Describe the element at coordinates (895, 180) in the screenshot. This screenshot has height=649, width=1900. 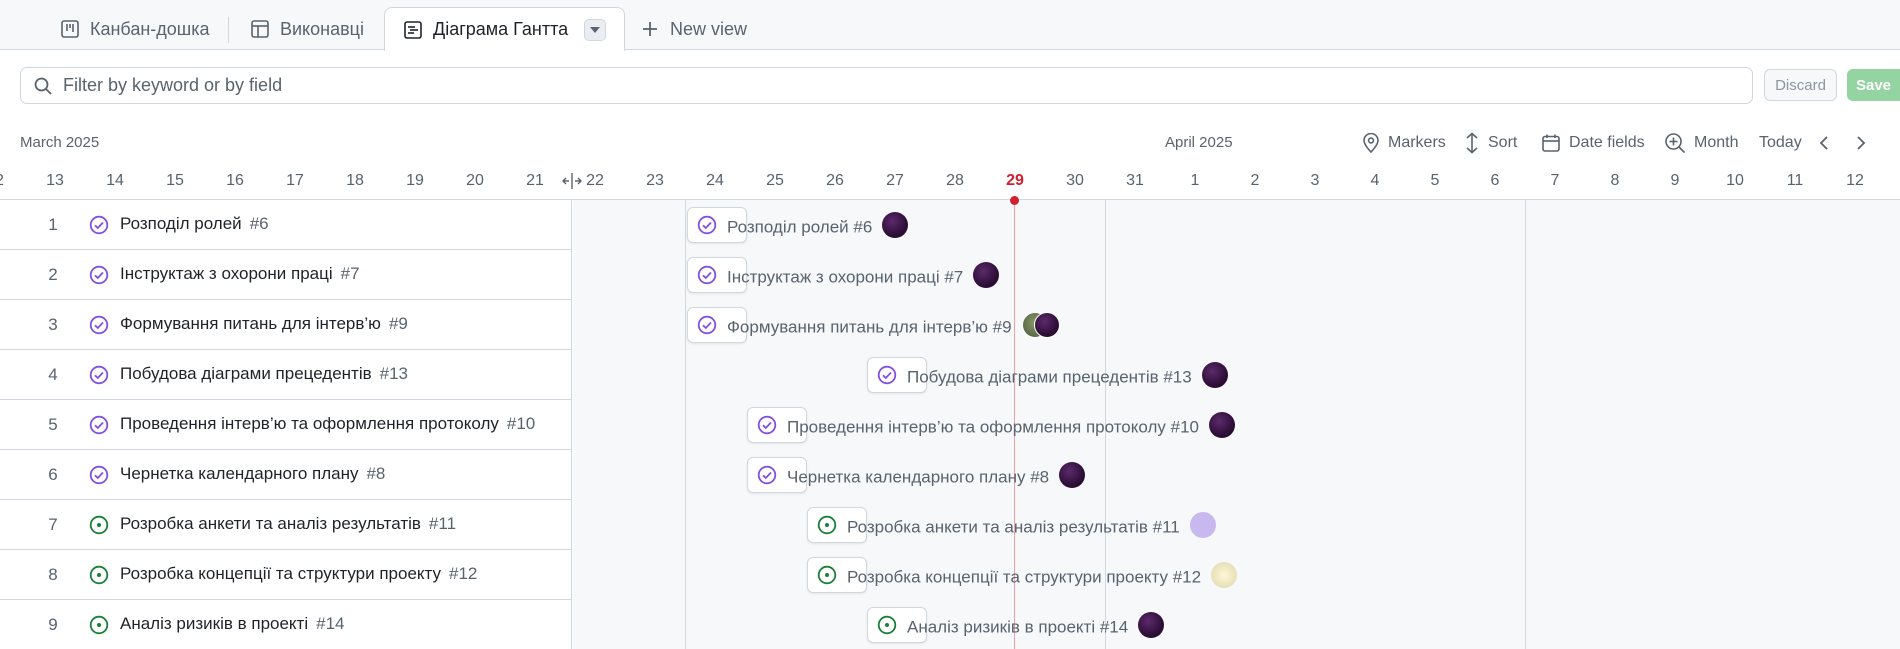
I see `day-label: 27` at that location.